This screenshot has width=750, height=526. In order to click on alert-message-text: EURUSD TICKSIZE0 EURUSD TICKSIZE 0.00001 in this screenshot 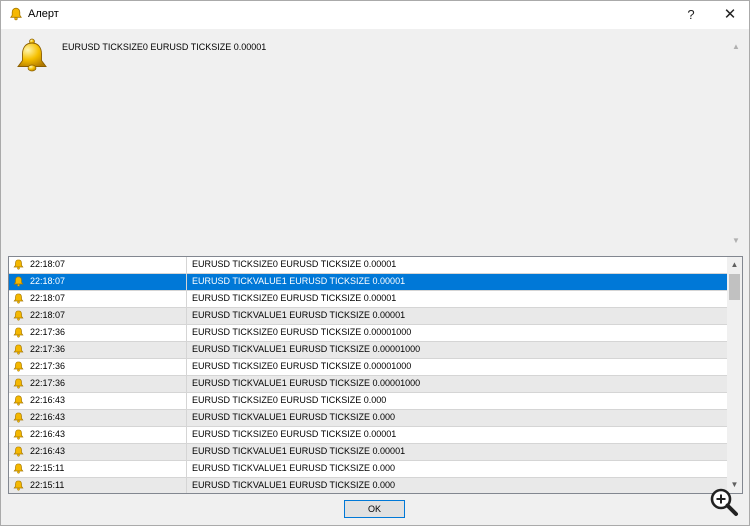, I will do `click(164, 47)`.